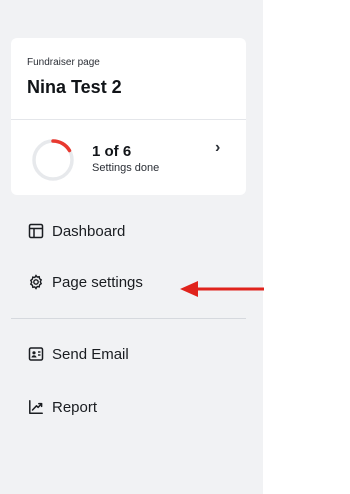 This screenshot has width=350, height=494. What do you see at coordinates (89, 231) in the screenshot?
I see `nav-dashboard-label: Dashboard` at bounding box center [89, 231].